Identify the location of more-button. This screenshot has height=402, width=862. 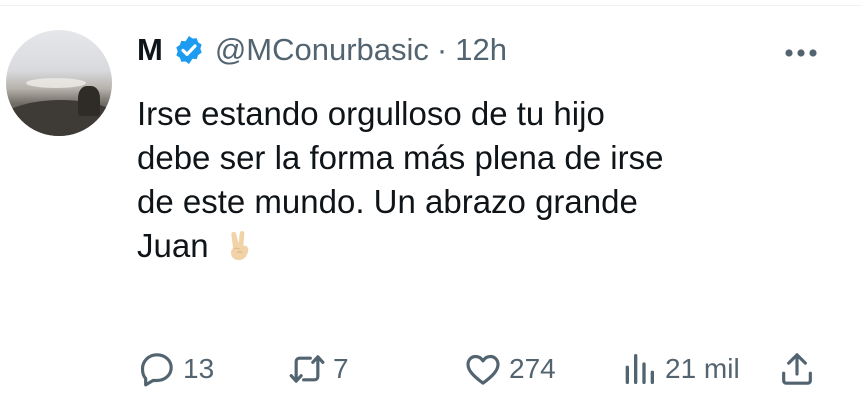
(801, 53).